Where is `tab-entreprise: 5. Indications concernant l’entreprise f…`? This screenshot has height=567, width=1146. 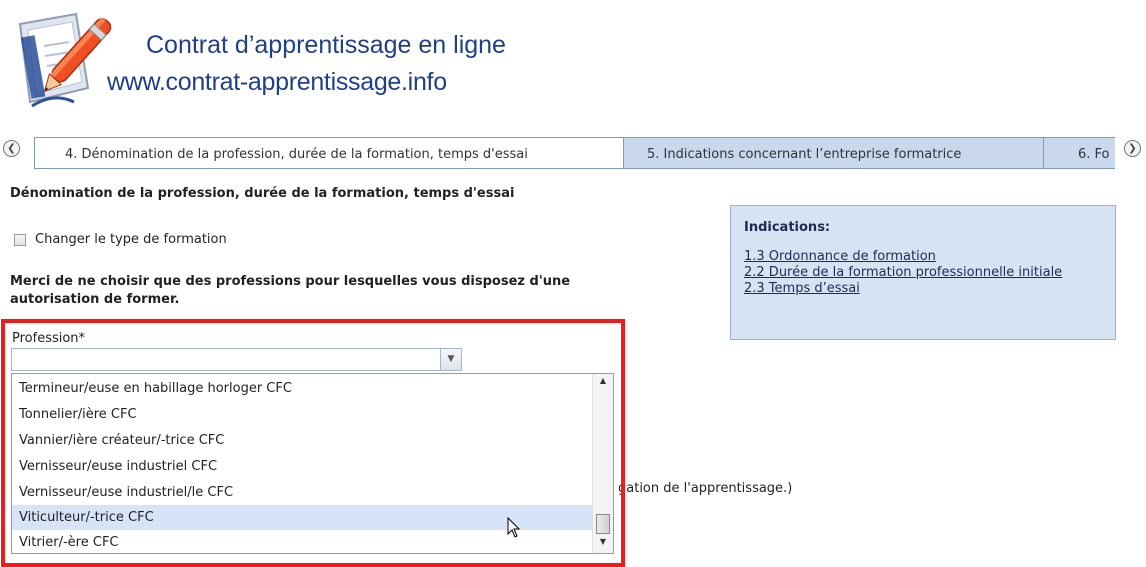
tab-entreprise: 5. Indications concernant l’entreprise f… is located at coordinates (833, 152).